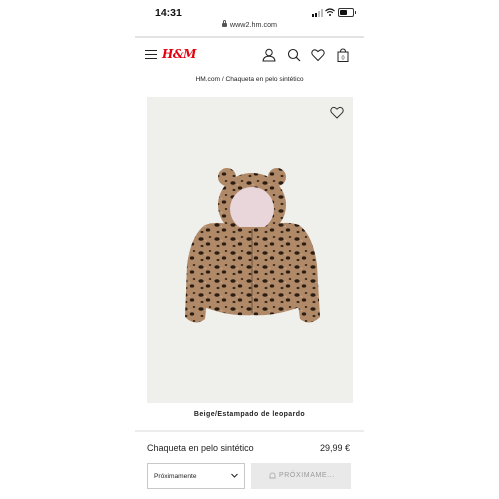  What do you see at coordinates (253, 24) in the screenshot?
I see `url-text: www2.hm.com` at bounding box center [253, 24].